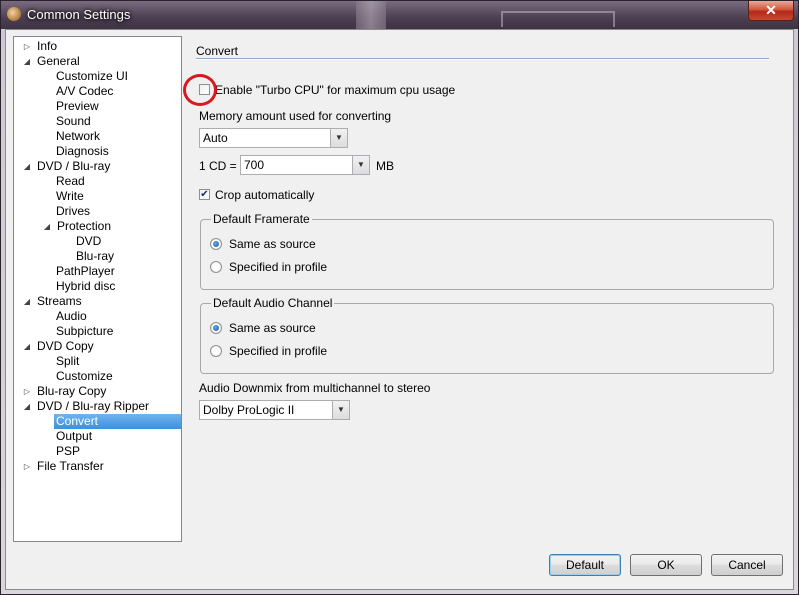 The image size is (799, 595). I want to click on cancel-button: Cancel, so click(747, 565).